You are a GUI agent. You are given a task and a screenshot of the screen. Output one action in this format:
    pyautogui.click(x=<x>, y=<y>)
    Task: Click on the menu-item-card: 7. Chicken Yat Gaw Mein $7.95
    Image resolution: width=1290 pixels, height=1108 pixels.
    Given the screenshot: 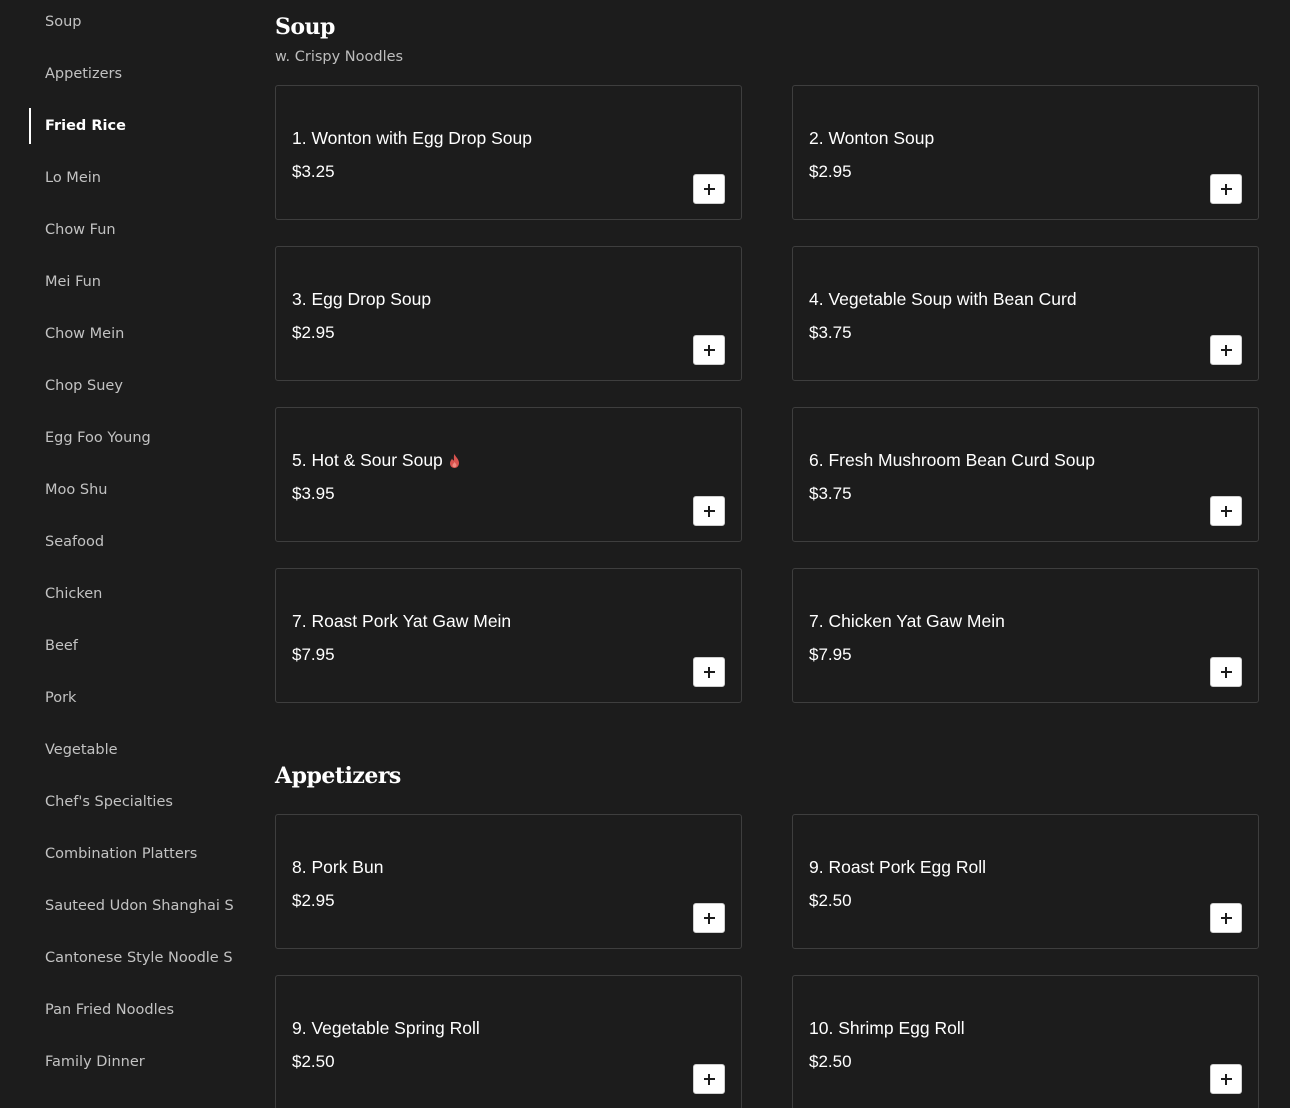 What is the action you would take?
    pyautogui.click(x=1025, y=635)
    